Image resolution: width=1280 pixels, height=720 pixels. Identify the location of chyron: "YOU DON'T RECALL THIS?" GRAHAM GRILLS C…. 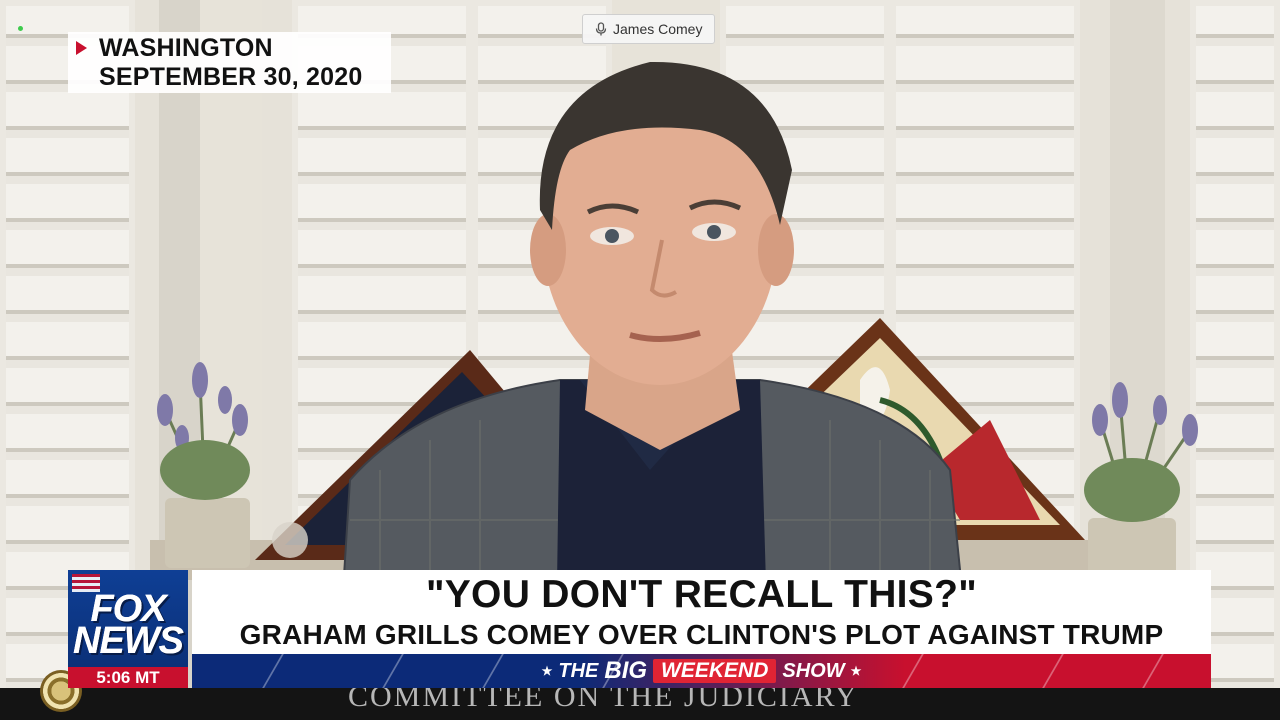
(701, 612).